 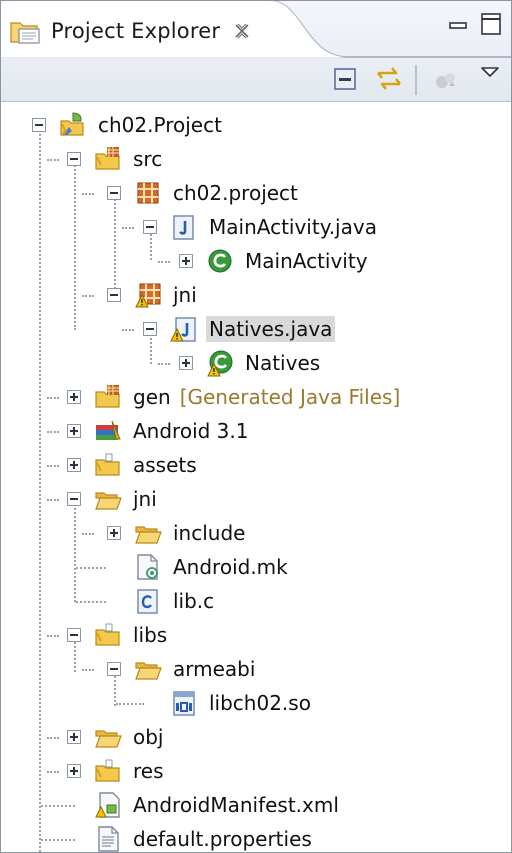 I want to click on tree-item-natives-class: Natives, so click(x=264, y=363).